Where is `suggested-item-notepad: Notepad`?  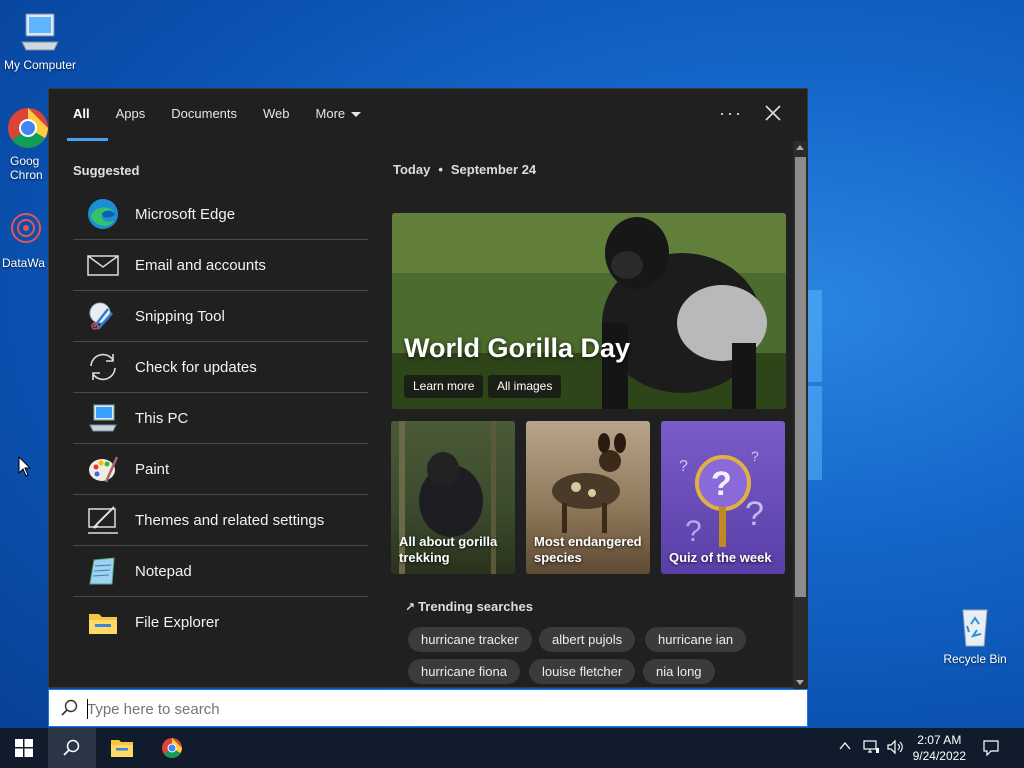 suggested-item-notepad: Notepad is located at coordinates (220, 571).